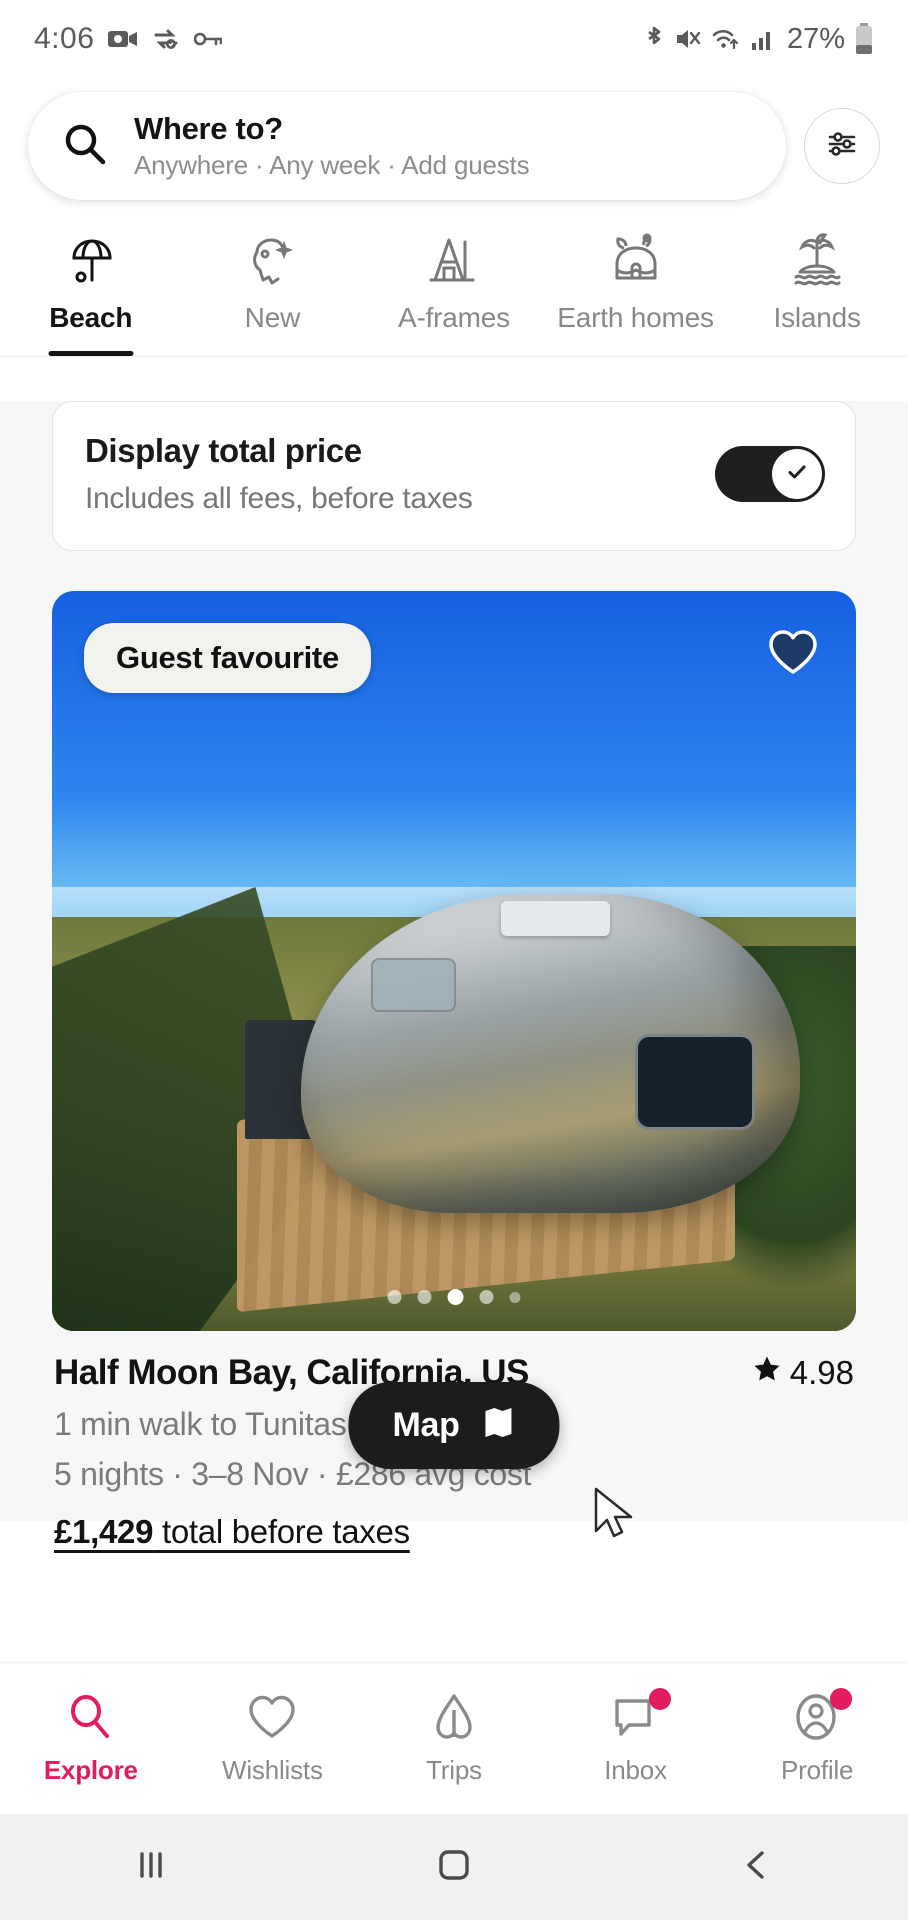 This screenshot has height=1920, width=908. I want to click on listing-rating-value: 4.98, so click(821, 1372).